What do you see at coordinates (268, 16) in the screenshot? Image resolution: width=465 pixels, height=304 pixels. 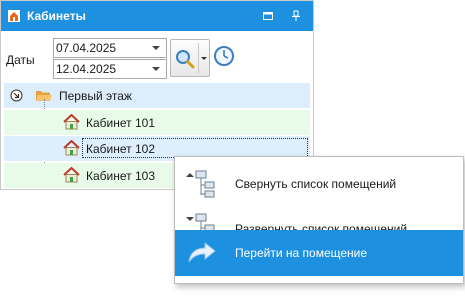 I see `maximize-icon` at bounding box center [268, 16].